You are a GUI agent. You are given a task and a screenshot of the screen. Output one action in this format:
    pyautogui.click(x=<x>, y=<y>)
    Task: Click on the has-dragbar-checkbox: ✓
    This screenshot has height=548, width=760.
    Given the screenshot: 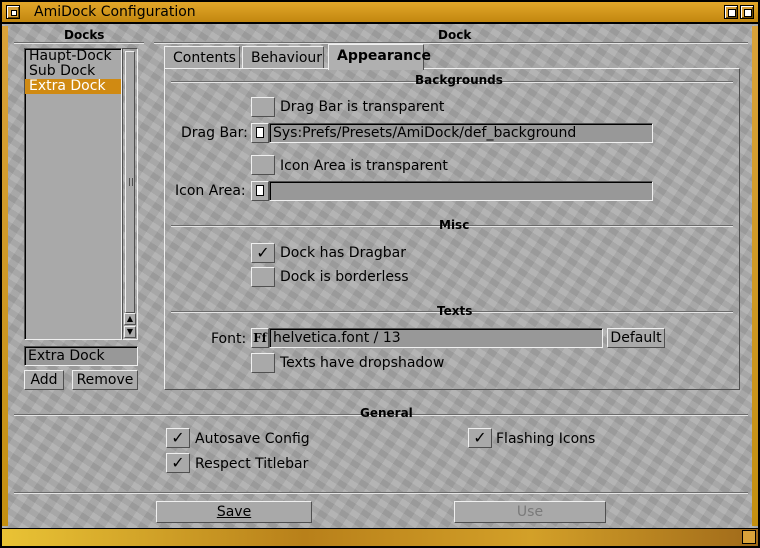 What is the action you would take?
    pyautogui.click(x=263, y=253)
    